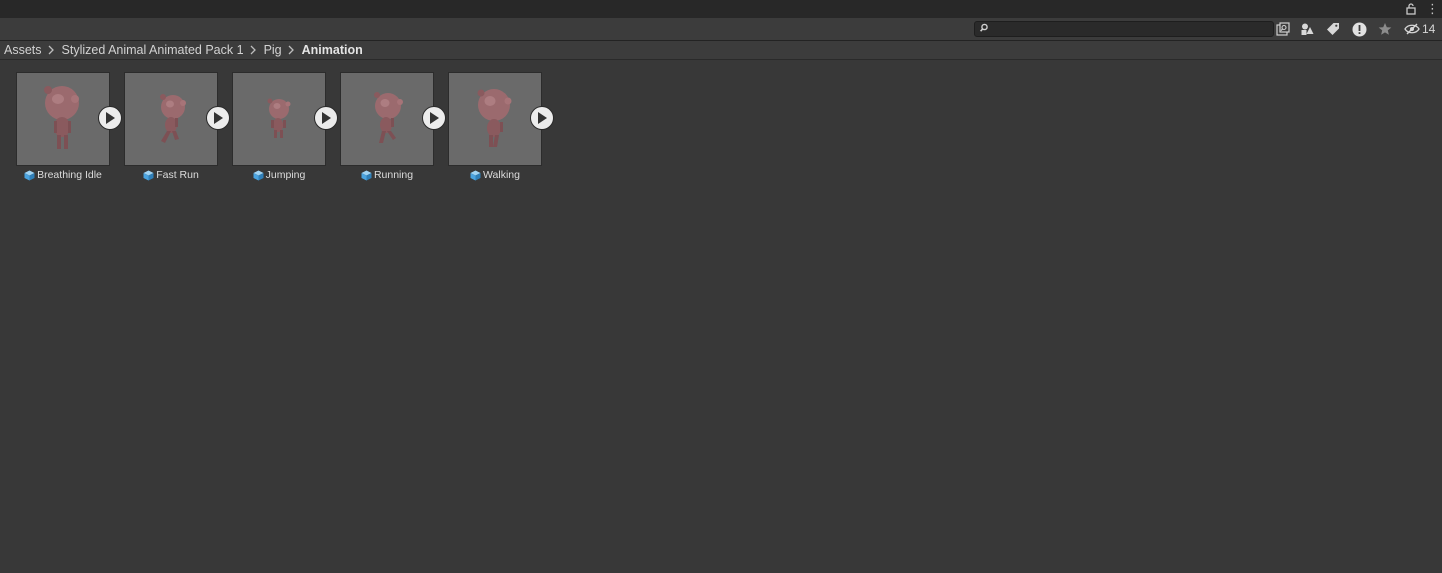 Image resolution: width=1442 pixels, height=573 pixels. Describe the element at coordinates (1411, 9) in the screenshot. I see `lock-icon` at that location.